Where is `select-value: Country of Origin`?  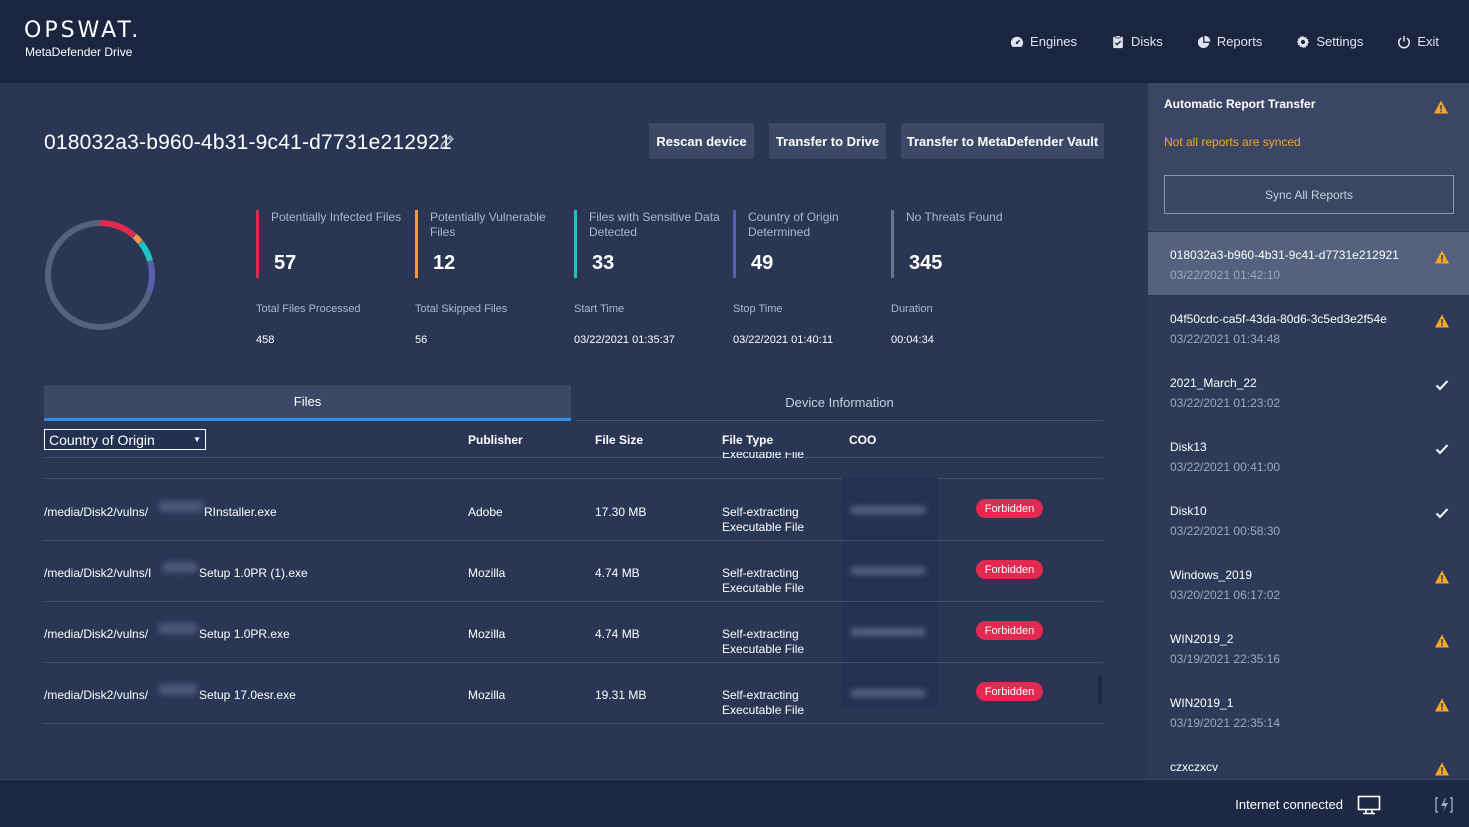
select-value: Country of Origin is located at coordinates (102, 439).